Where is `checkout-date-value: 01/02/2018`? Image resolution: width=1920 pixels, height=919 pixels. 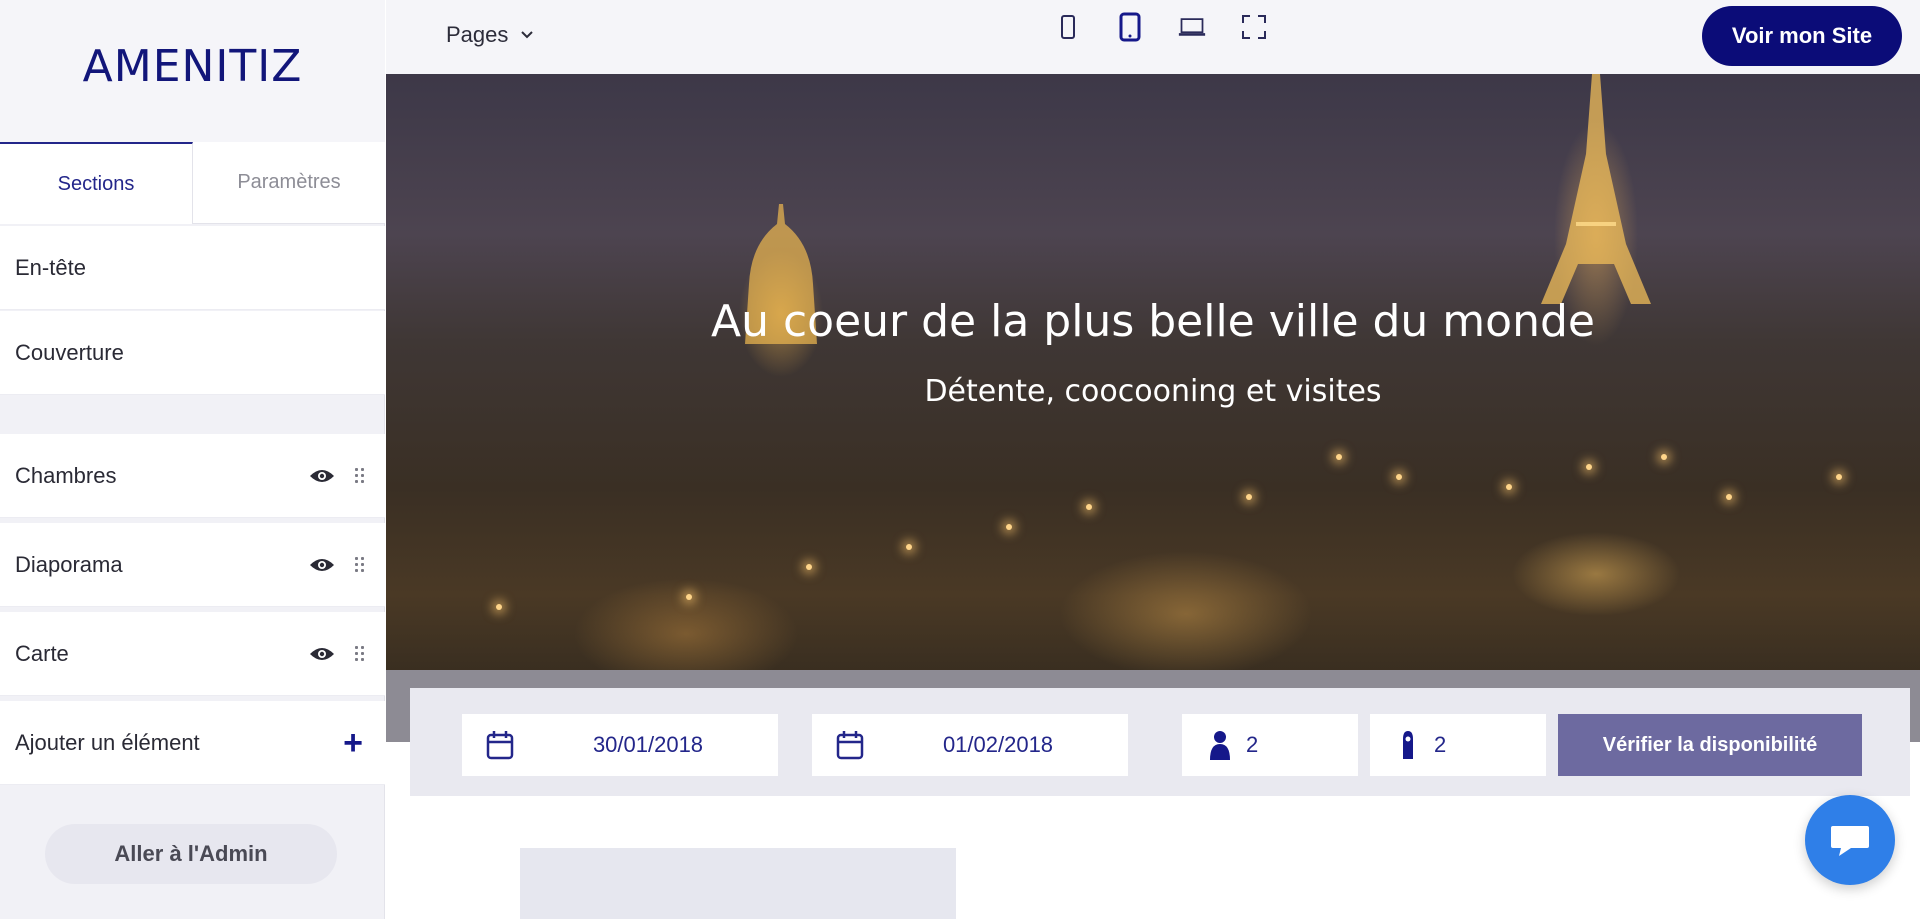 checkout-date-value: 01/02/2018 is located at coordinates (998, 744).